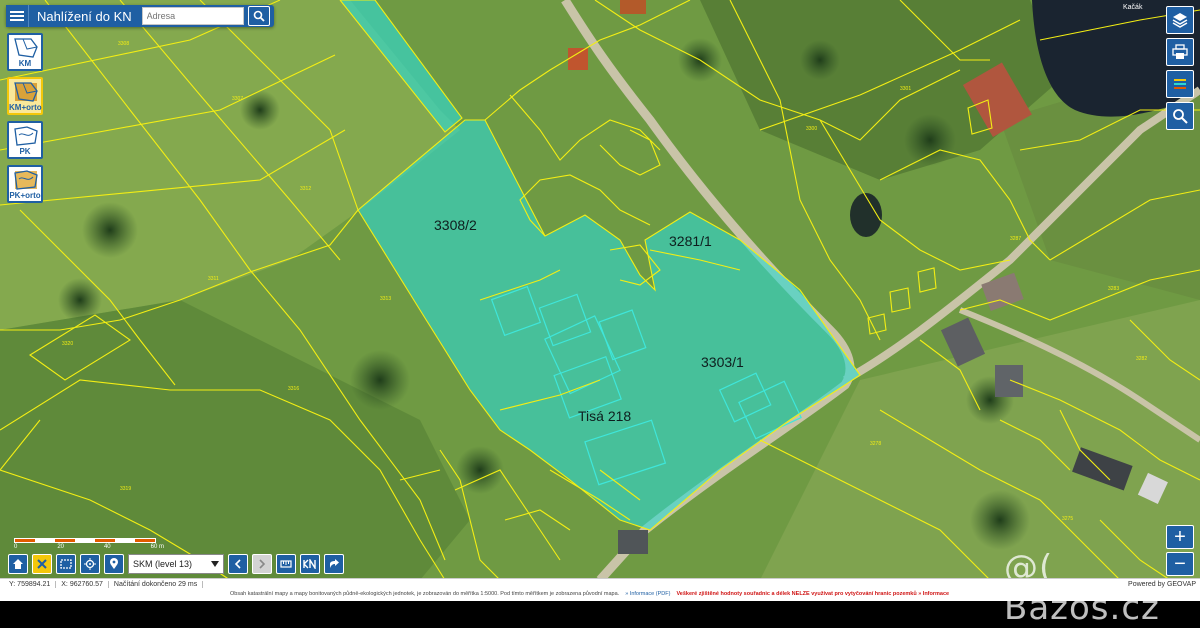  I want to click on layer-switcher: KM KM+orto PK PK+orto, so click(25, 118).